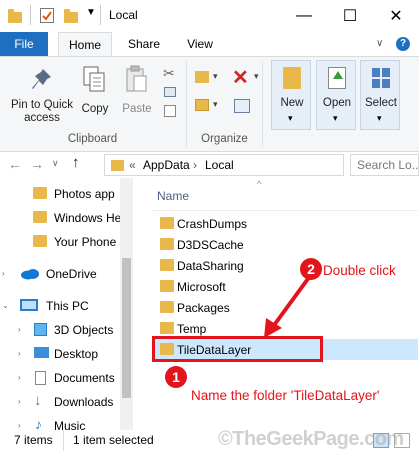  What do you see at coordinates (132, 165) in the screenshot?
I see `breadcrumb-overflow: «` at bounding box center [132, 165].